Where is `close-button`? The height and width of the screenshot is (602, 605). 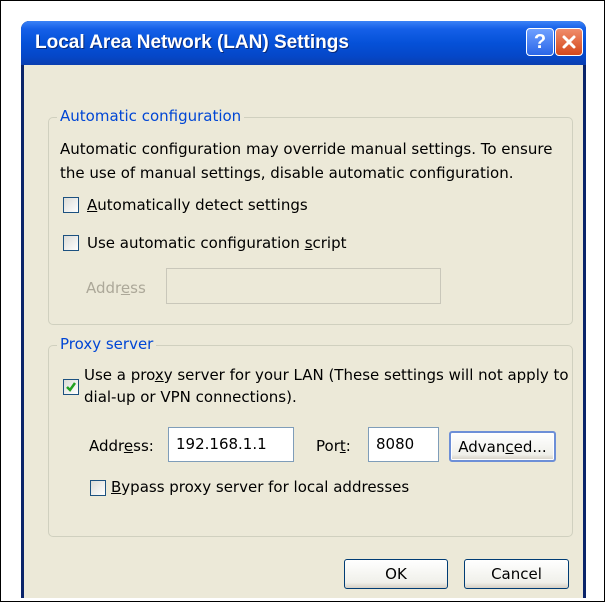
close-button is located at coordinates (569, 42).